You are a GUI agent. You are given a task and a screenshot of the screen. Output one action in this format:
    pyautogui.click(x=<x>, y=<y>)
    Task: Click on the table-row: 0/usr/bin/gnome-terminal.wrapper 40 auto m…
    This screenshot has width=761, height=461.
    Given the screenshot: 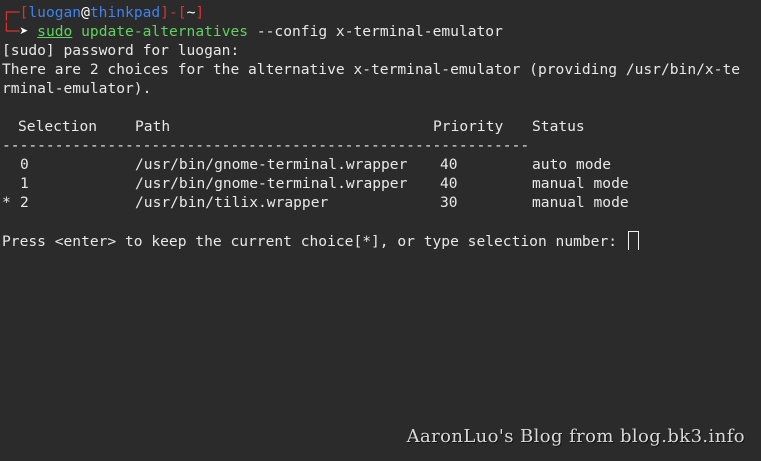 What is the action you would take?
    pyautogui.click(x=380, y=164)
    